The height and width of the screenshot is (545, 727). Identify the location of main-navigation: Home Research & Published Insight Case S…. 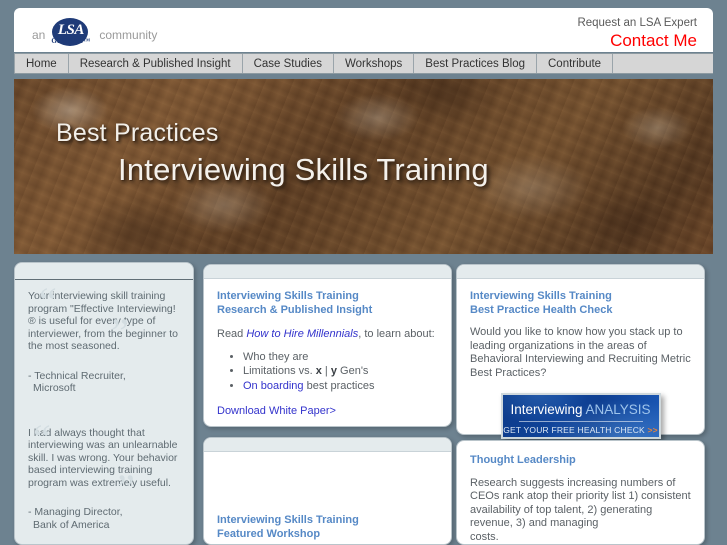
(363, 63).